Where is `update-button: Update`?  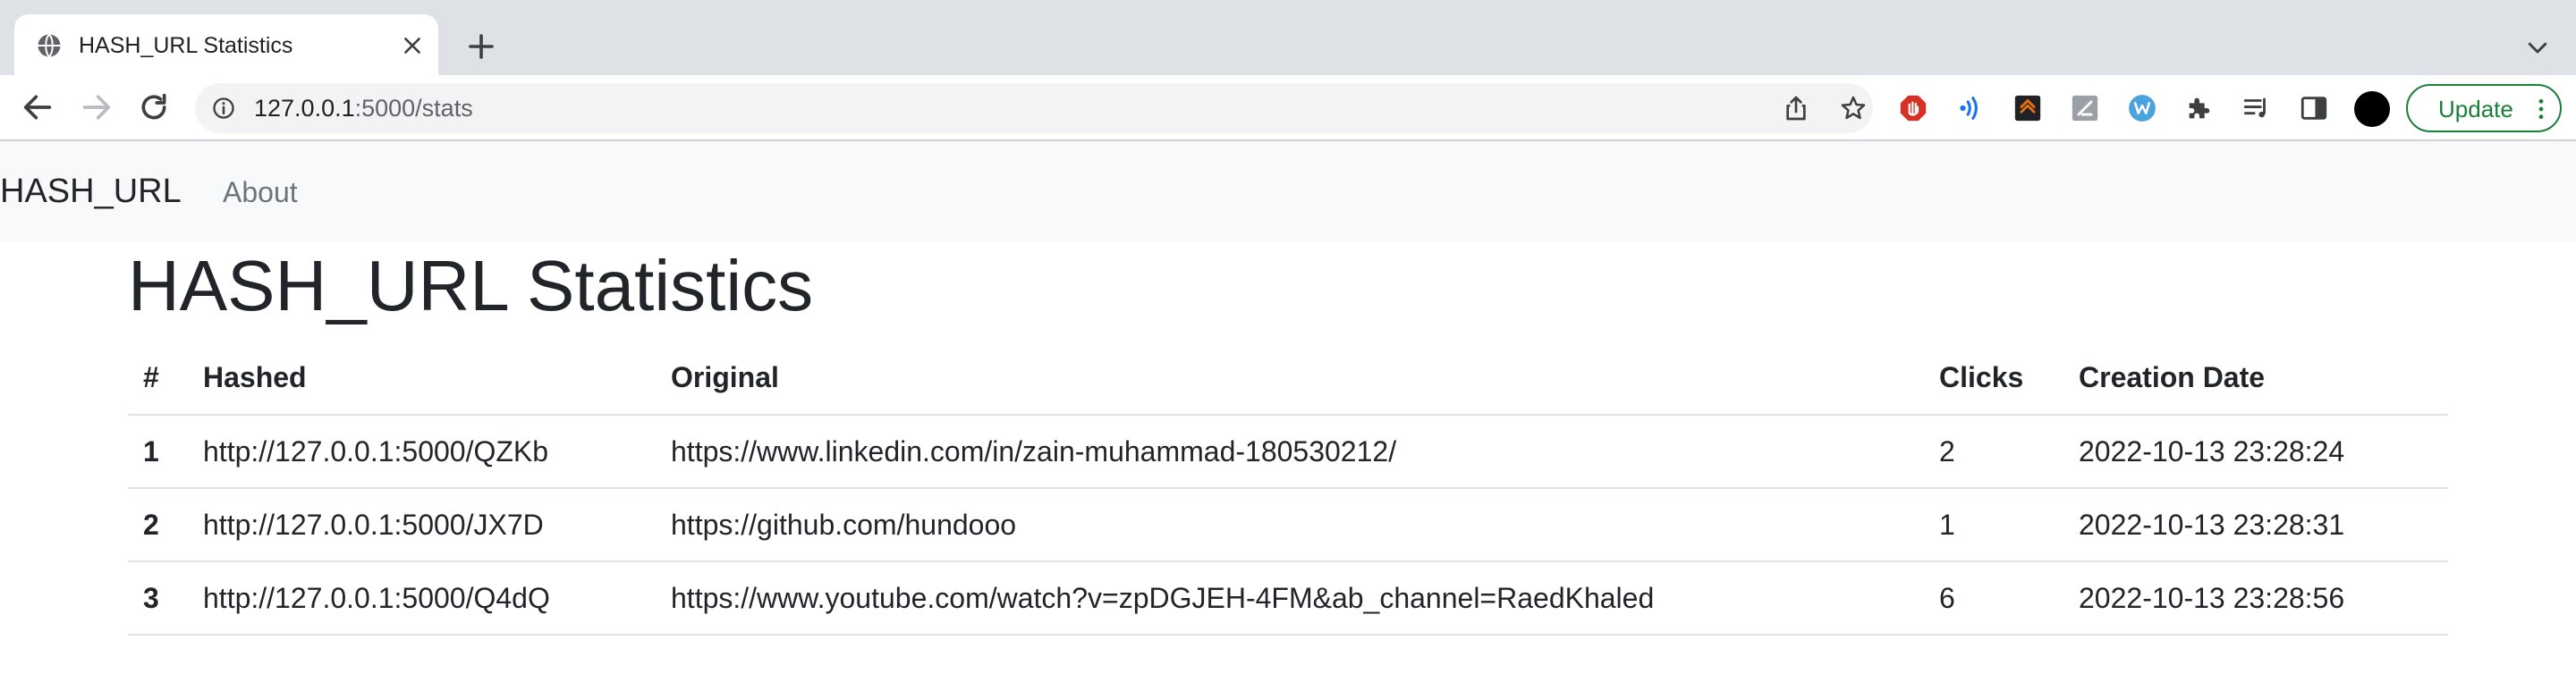 update-button: Update is located at coordinates (2484, 108).